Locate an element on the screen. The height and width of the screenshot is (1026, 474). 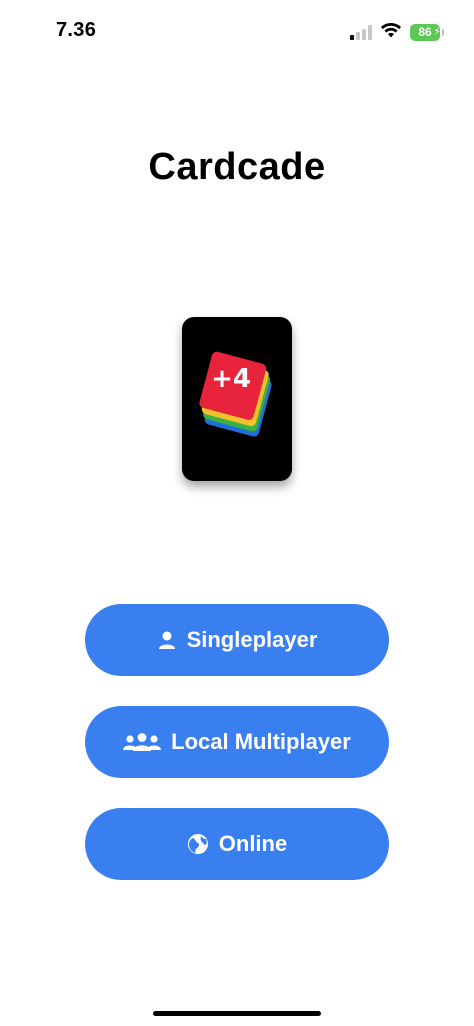
signal-icon is located at coordinates (361, 32).